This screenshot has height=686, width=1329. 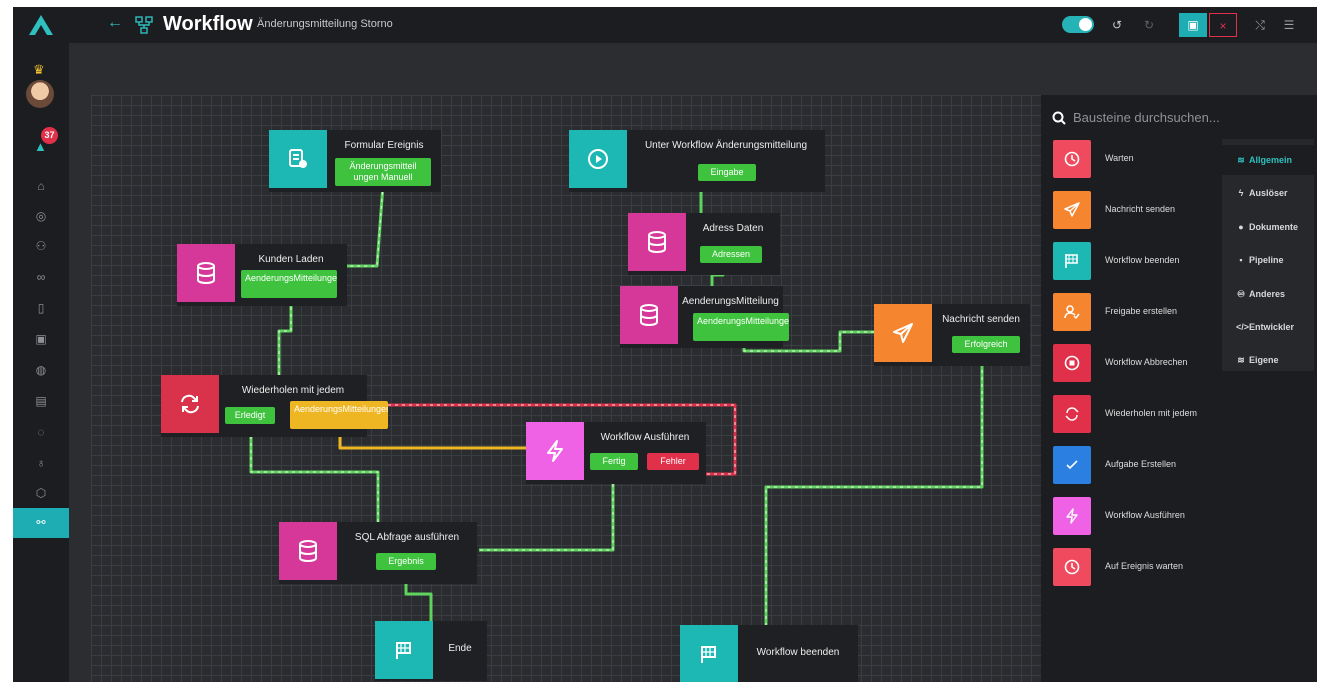 I want to click on block-workflow-ausfuehren: Workflow Ausführen, so click(x=1133, y=517).